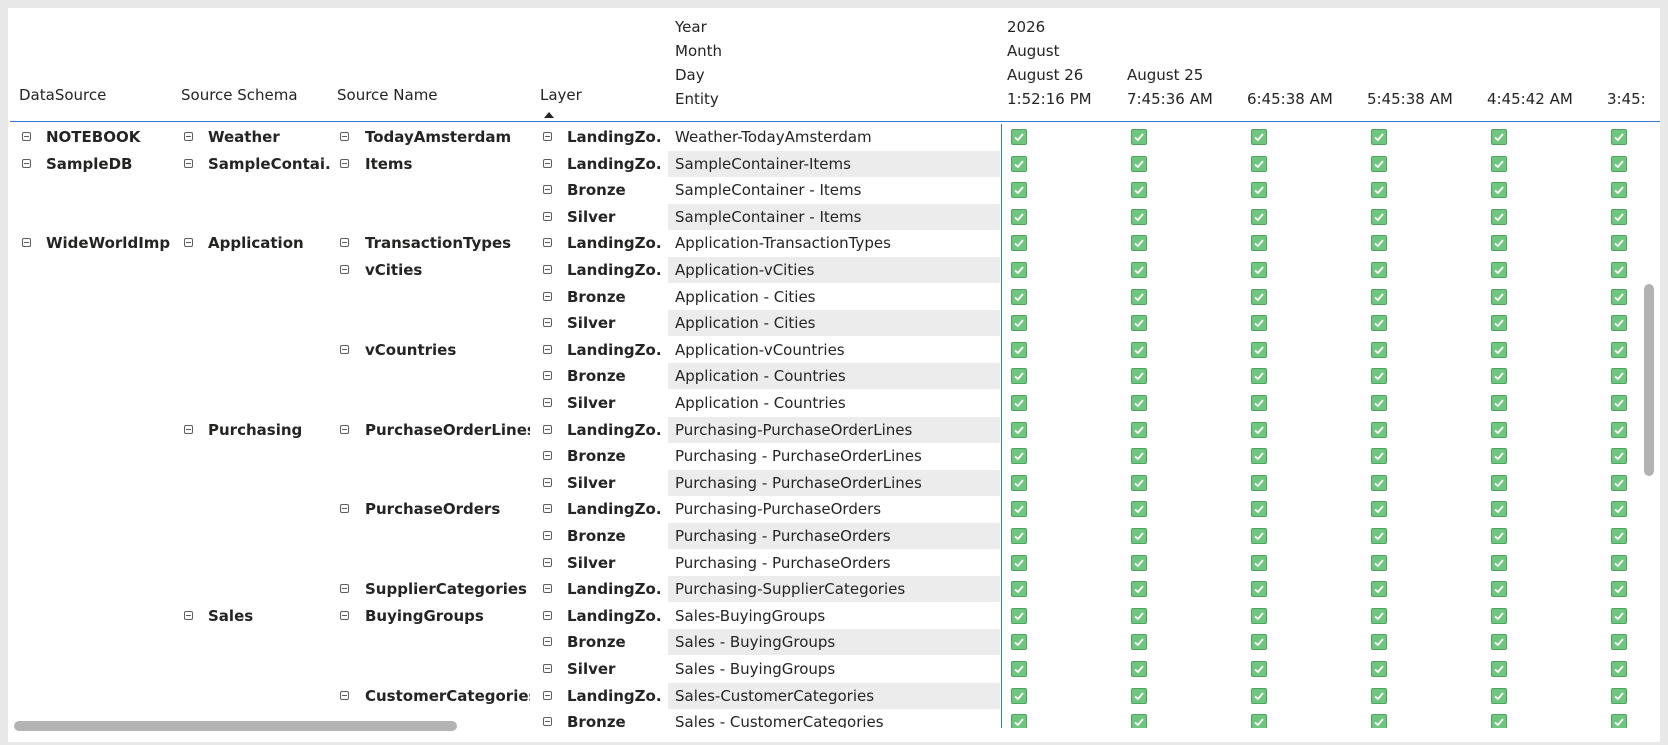 The image size is (1668, 745). What do you see at coordinates (798, 456) in the screenshot?
I see `row-entity: Purchasing - PurchaseOrderLines` at bounding box center [798, 456].